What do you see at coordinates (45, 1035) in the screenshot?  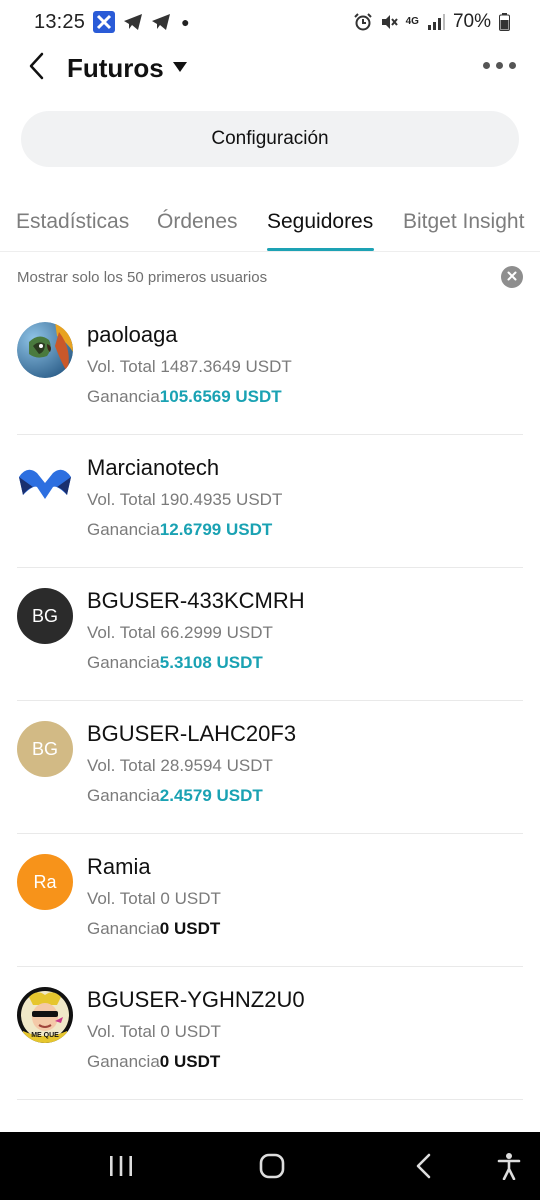 I see `svg-text: ME QUE` at bounding box center [45, 1035].